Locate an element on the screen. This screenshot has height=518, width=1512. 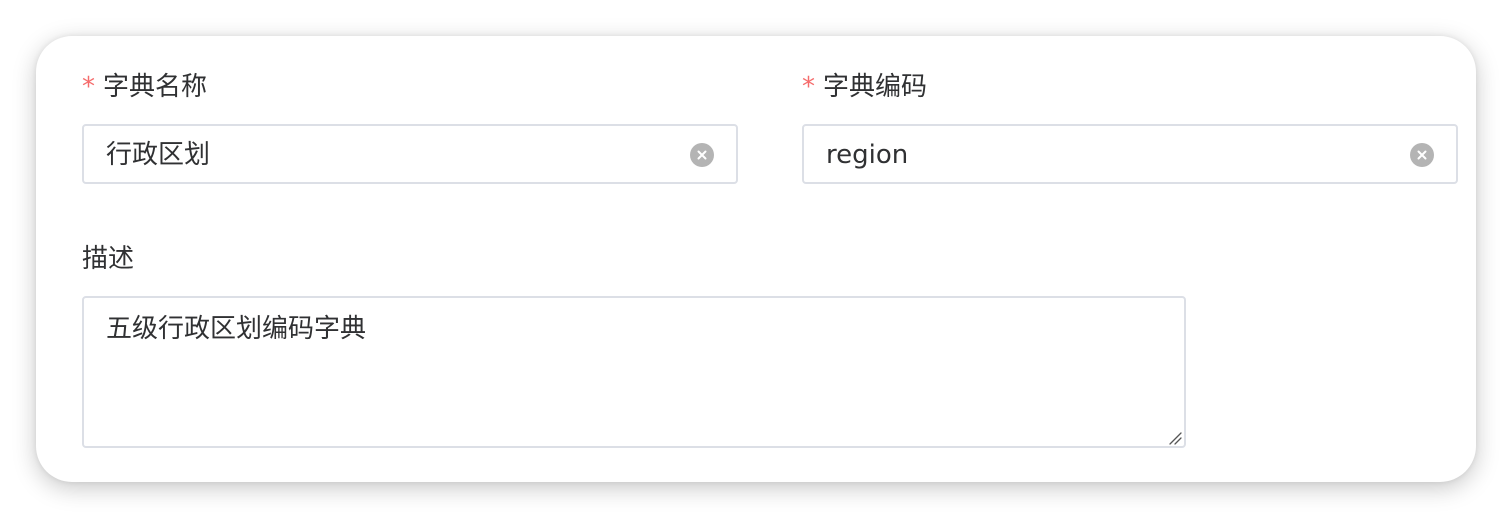
description-value: 五级行政区划编码字典 is located at coordinates (236, 329).